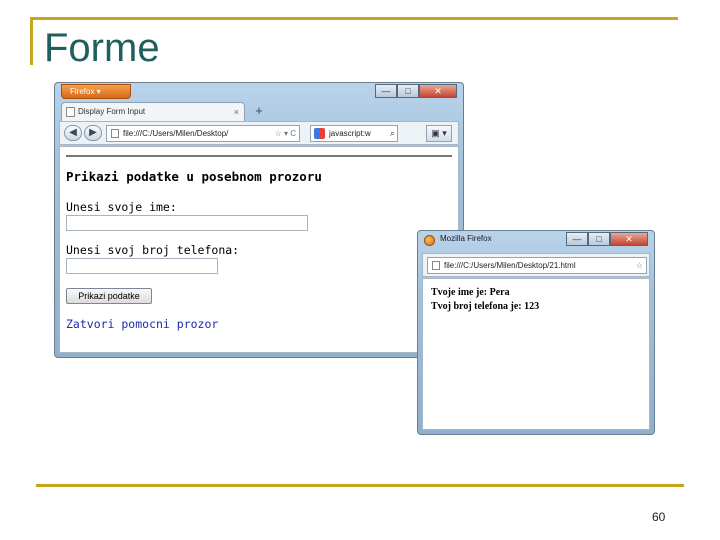  I want to click on popup-phone-line: Tvoj broj telefona je: 123, so click(485, 306).